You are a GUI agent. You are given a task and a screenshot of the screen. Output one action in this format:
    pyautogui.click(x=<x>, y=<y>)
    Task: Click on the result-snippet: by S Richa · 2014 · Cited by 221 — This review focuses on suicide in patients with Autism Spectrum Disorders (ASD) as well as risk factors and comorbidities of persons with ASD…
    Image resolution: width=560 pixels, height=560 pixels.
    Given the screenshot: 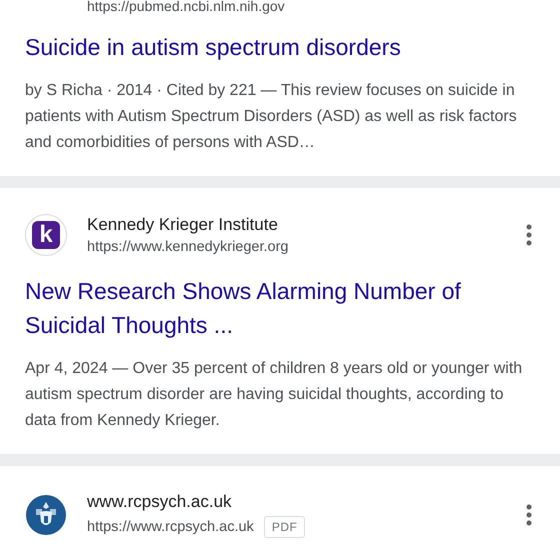 What is the action you would take?
    pyautogui.click(x=271, y=117)
    